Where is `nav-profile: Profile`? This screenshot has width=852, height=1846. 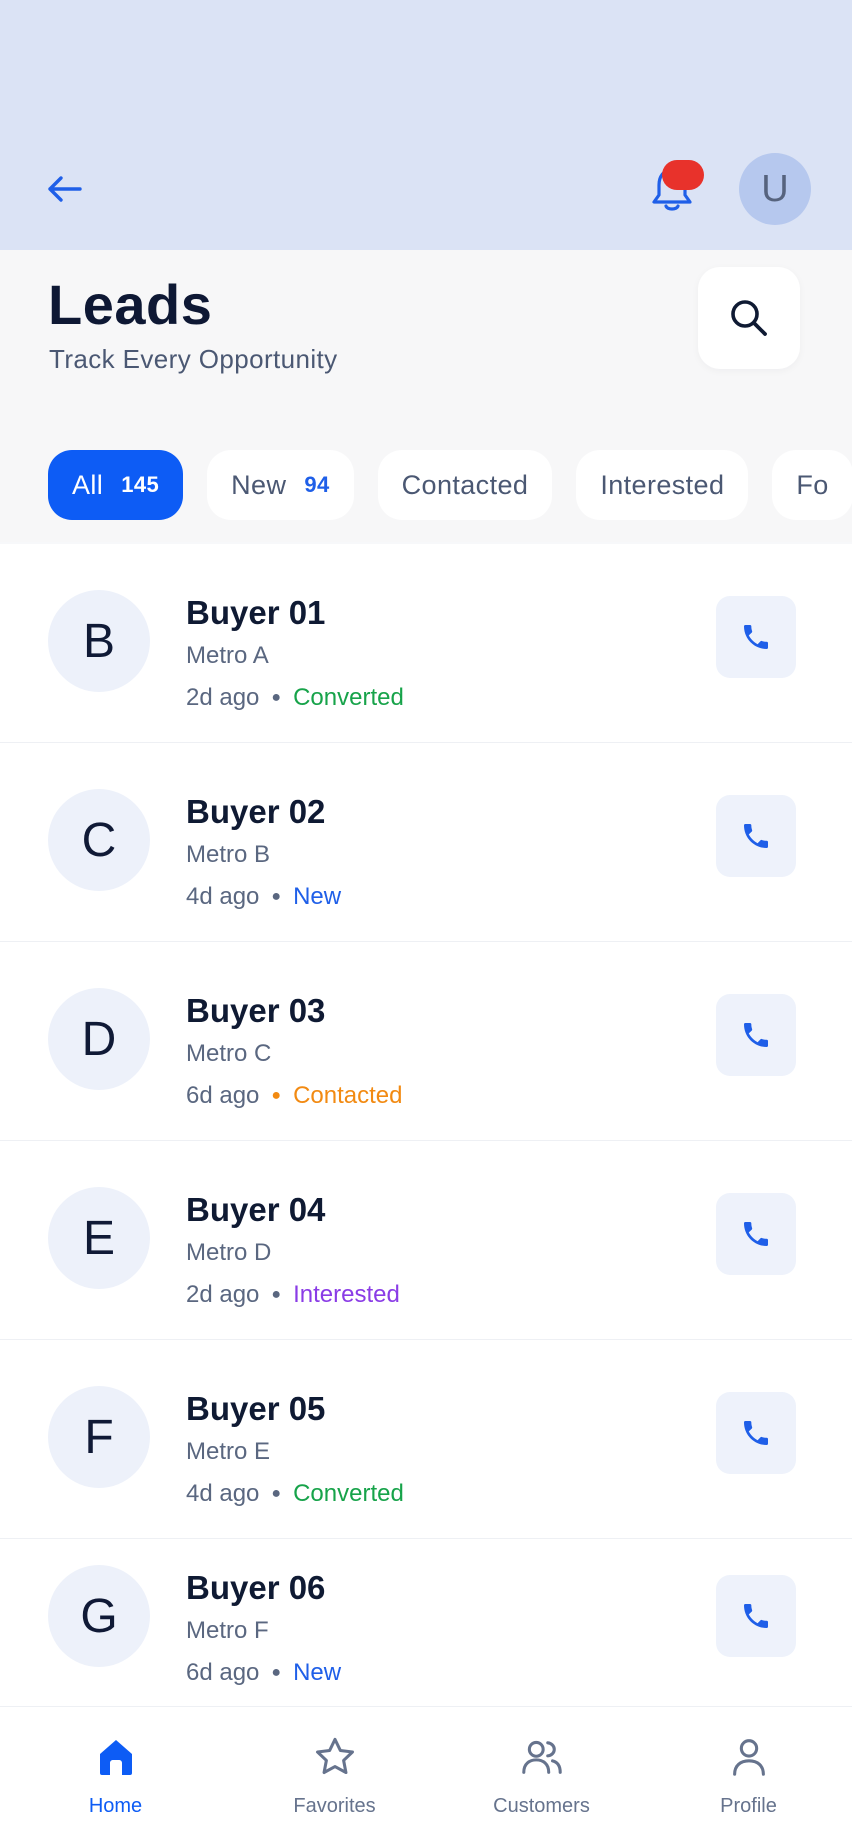 nav-profile: Profile is located at coordinates (748, 1776).